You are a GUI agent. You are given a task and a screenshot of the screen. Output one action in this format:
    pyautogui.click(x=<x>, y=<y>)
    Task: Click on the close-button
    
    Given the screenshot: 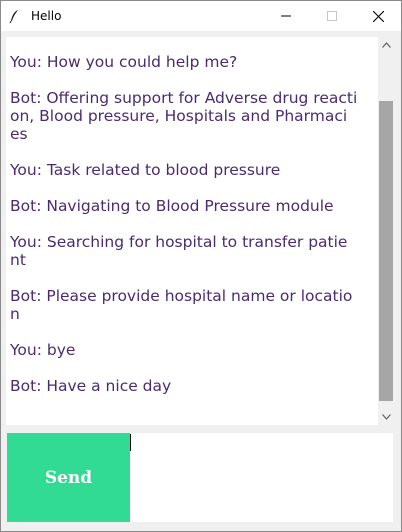 What is the action you would take?
    pyautogui.click(x=378, y=16)
    